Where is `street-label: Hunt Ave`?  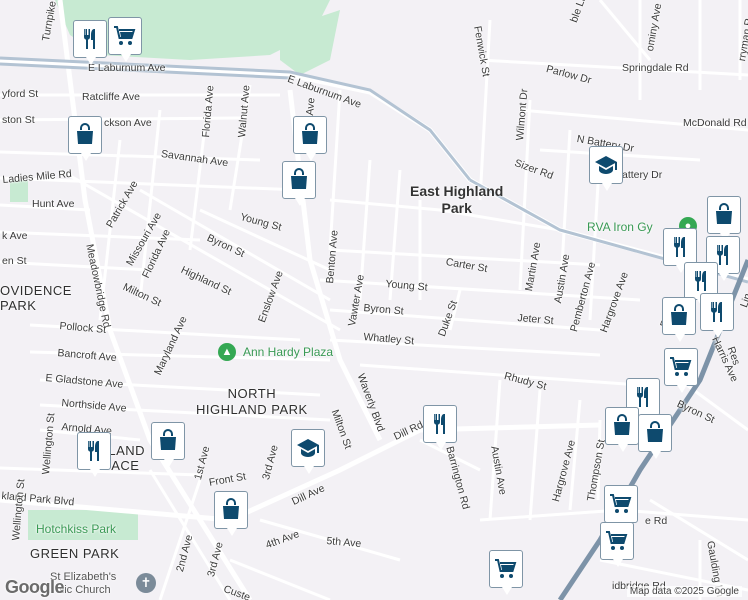
street-label: Hunt Ave is located at coordinates (53, 204).